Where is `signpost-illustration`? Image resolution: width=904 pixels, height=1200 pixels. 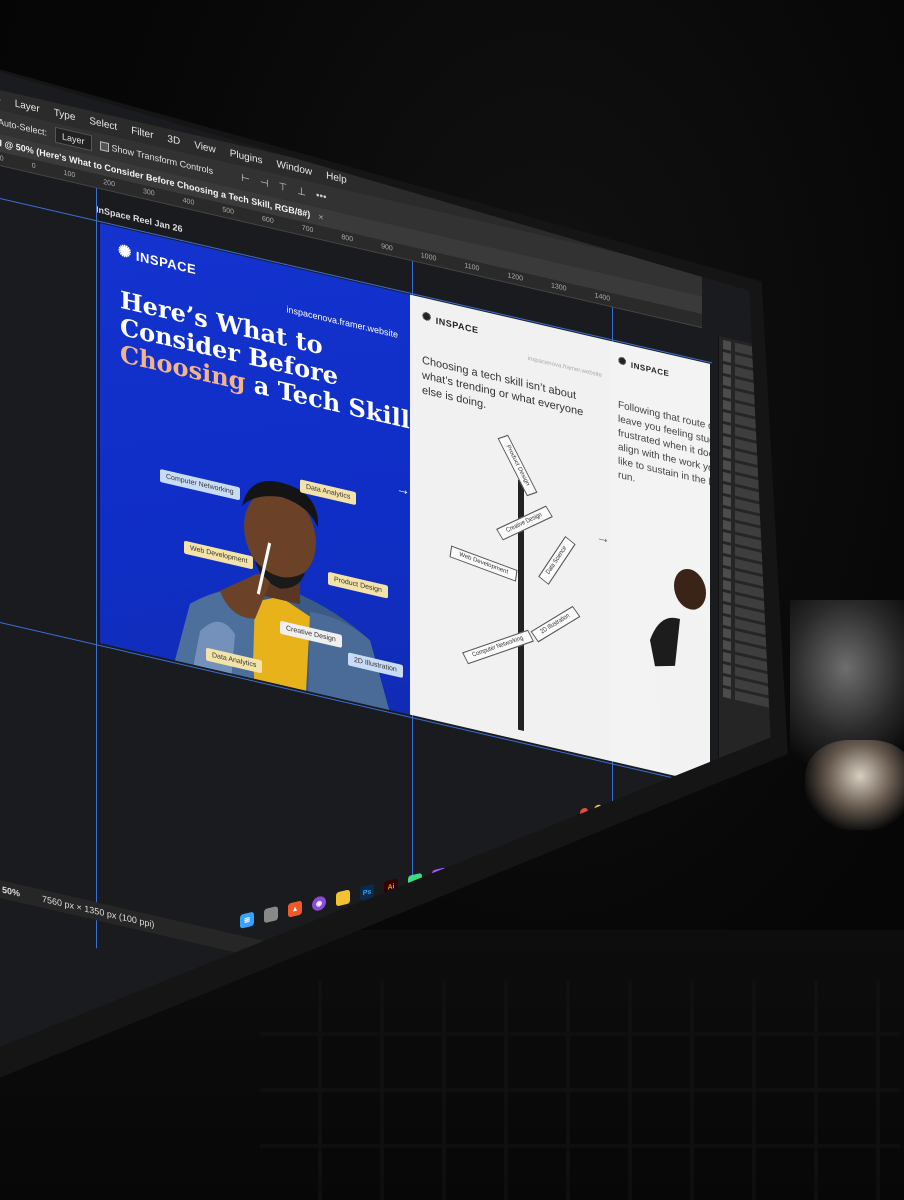
signpost-illustration is located at coordinates (521, 605).